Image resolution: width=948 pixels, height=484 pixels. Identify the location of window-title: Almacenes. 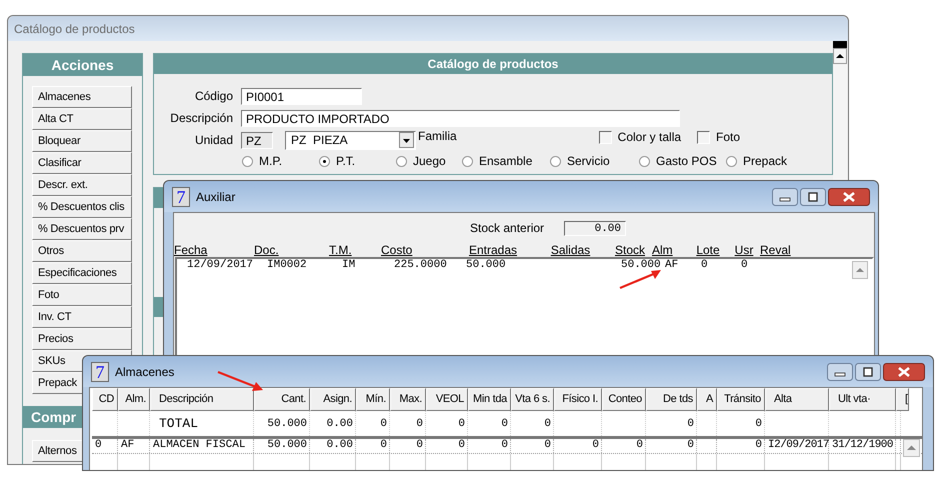
(144, 371).